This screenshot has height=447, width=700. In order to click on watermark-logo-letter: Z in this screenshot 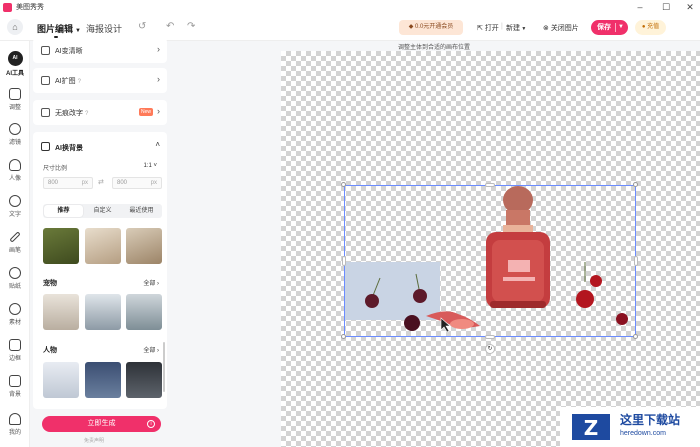, I will do `click(591, 428)`.